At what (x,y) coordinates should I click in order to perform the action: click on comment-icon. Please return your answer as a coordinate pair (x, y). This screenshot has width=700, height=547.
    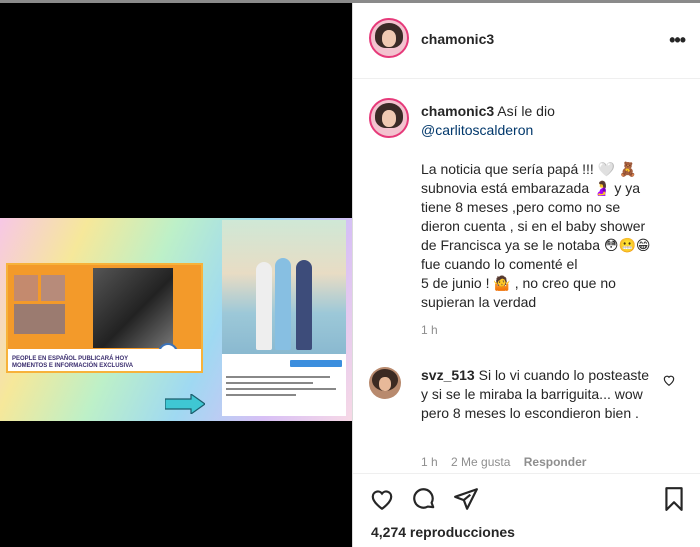
    Looking at the image, I should click on (424, 499).